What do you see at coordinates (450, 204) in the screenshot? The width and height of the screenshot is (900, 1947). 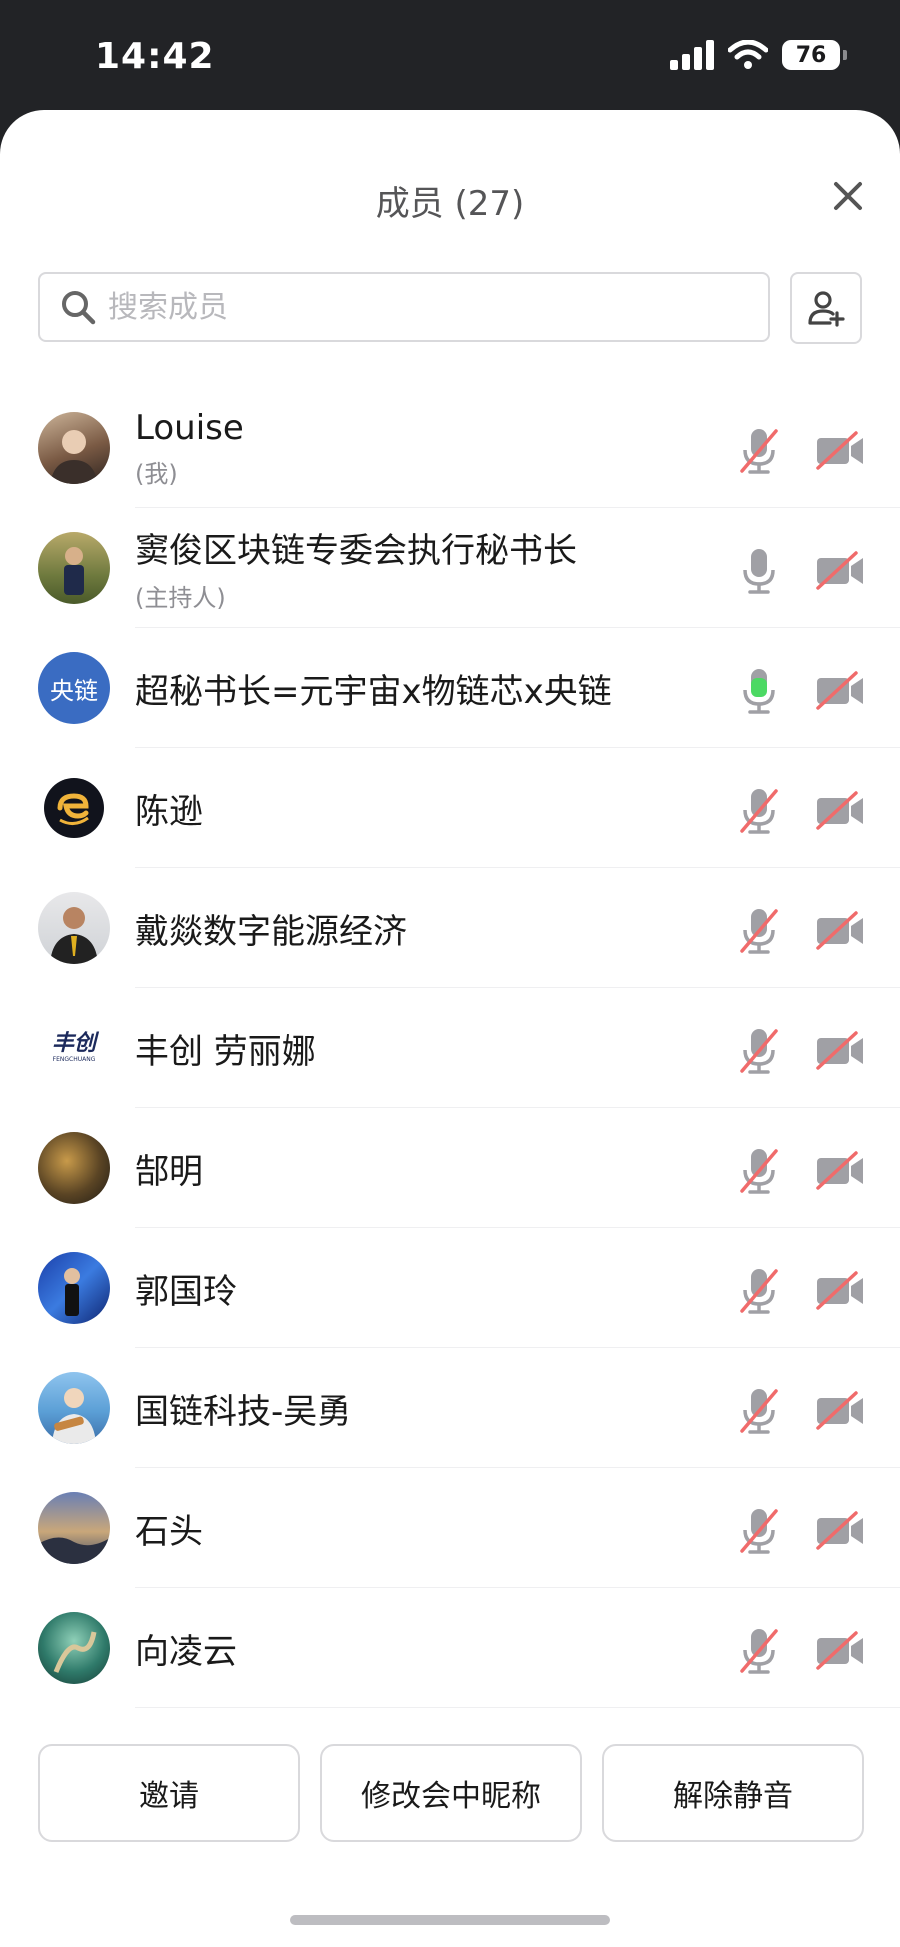 I see `panel-title: 成员 (27)` at bounding box center [450, 204].